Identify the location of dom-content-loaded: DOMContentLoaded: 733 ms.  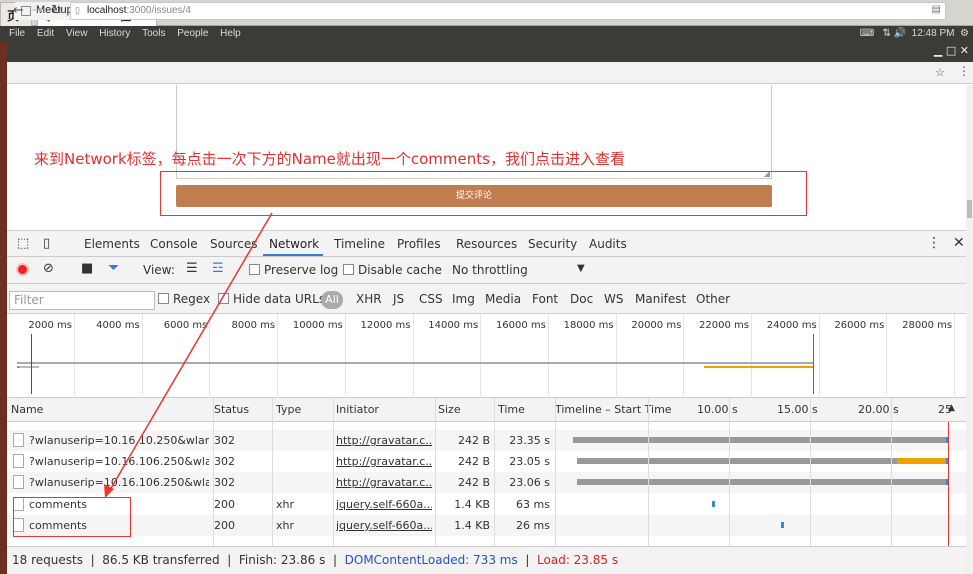
(431, 560).